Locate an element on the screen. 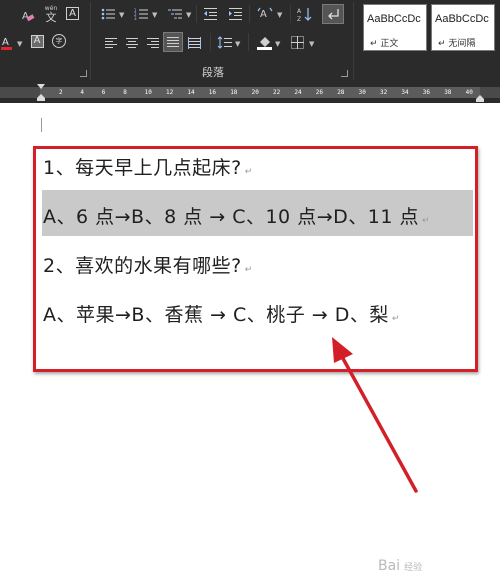 The height and width of the screenshot is (574, 500). svg-text: Z is located at coordinates (299, 19).